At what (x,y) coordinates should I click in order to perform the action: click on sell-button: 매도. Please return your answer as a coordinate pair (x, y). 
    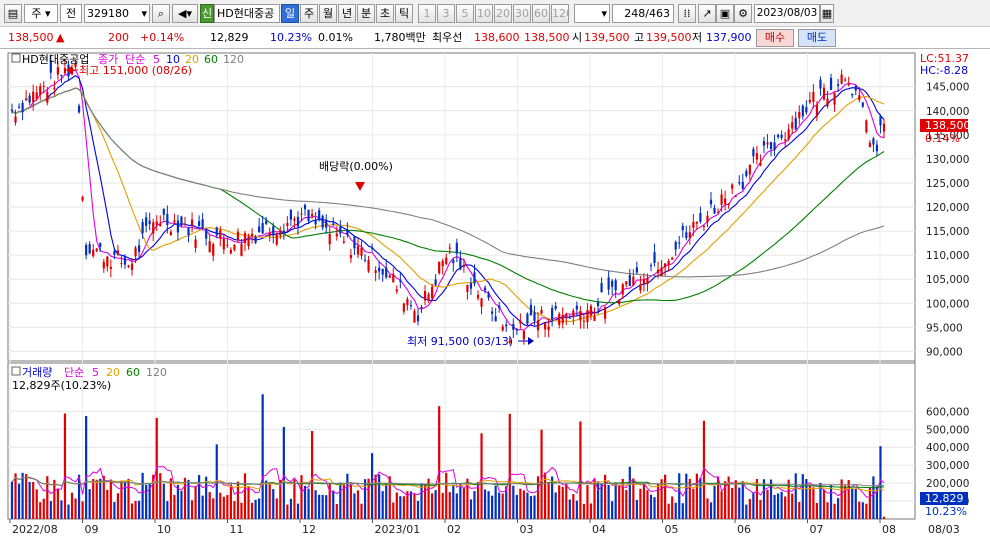
    Looking at the image, I should click on (817, 38).